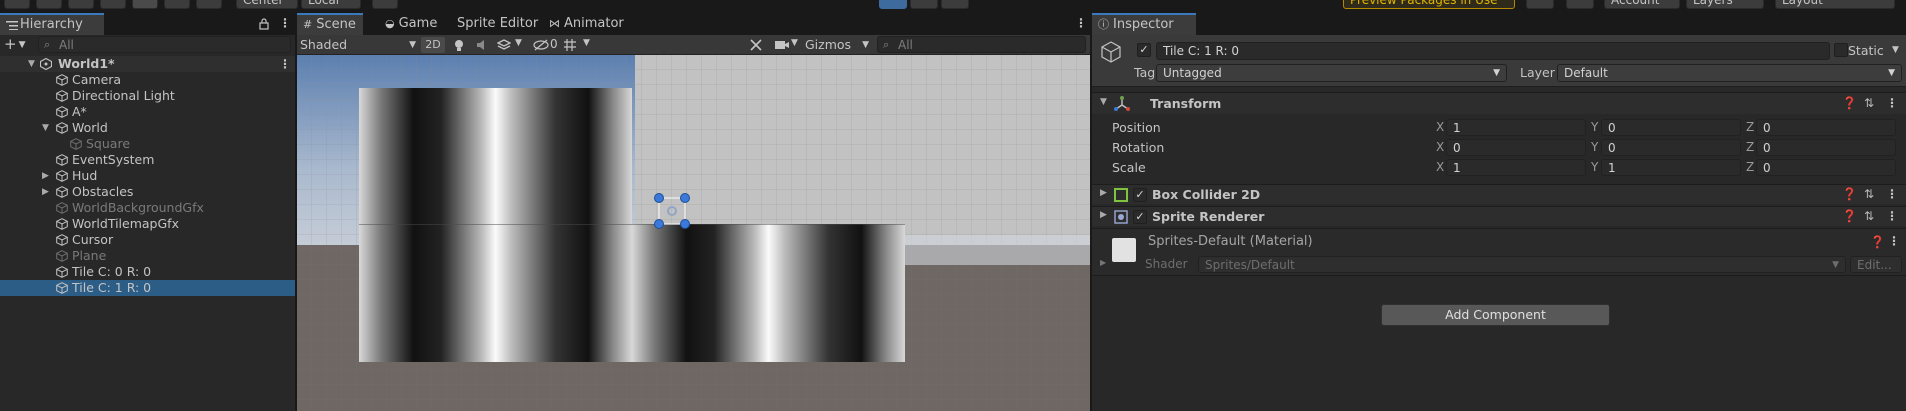 This screenshot has width=1906, height=411. I want to click on scene-more-menu-icon: ⋮, so click(1081, 23).